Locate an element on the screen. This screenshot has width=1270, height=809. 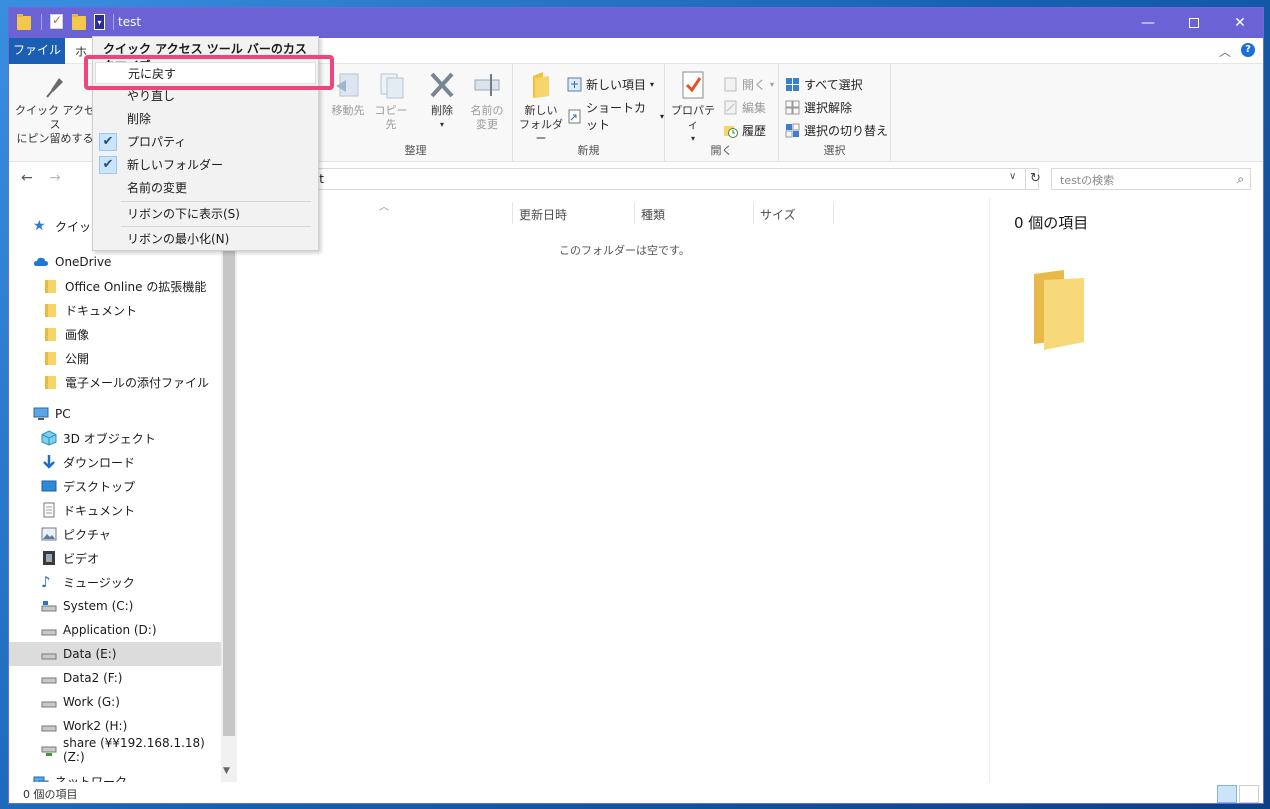
sidebar-scrollbar-thumb is located at coordinates (229, 469).